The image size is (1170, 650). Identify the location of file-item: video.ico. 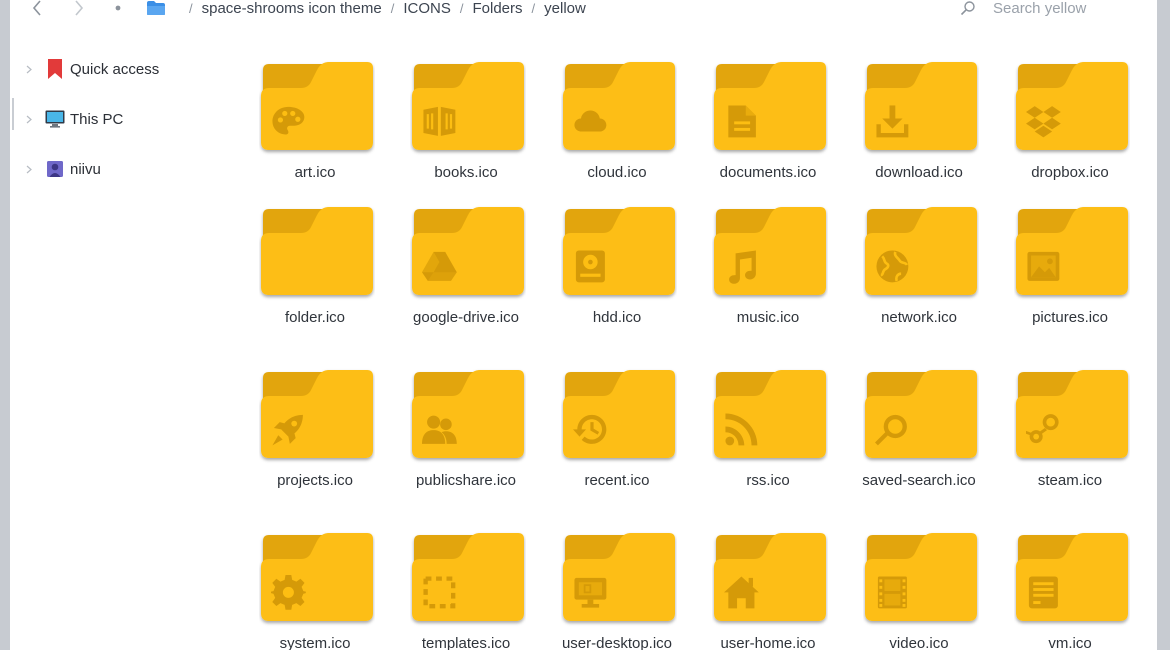
(919, 590).